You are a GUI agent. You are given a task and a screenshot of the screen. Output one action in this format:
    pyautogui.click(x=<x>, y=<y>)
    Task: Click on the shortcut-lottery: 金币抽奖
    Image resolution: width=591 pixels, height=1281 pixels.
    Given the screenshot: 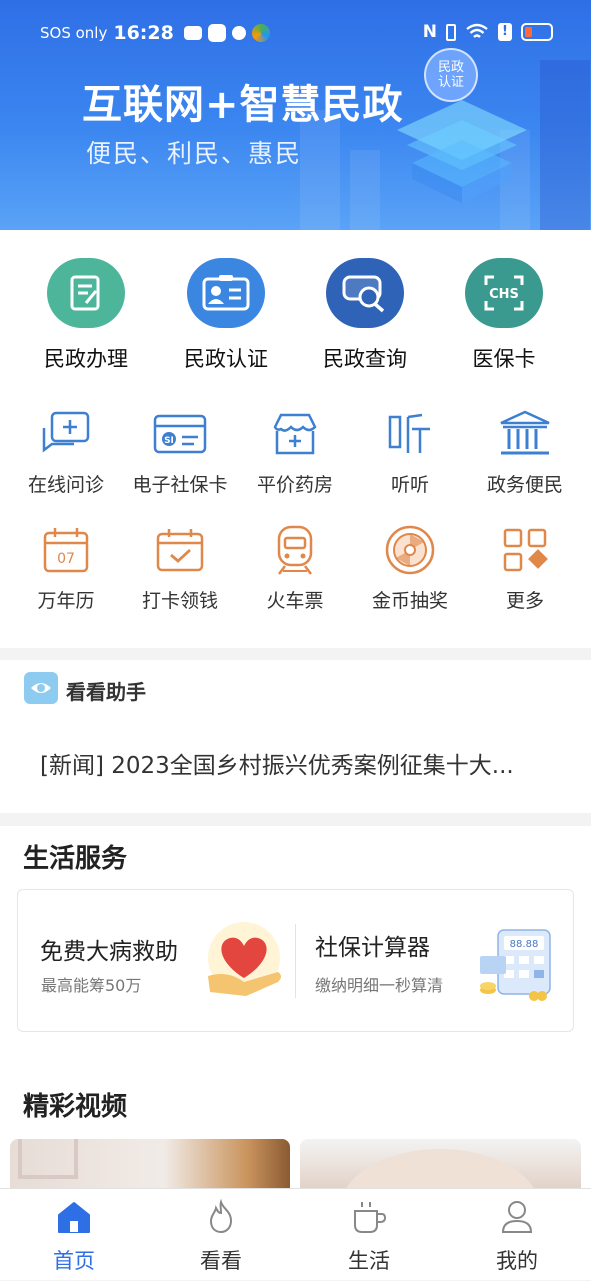 What is the action you would take?
    pyautogui.click(x=410, y=568)
    